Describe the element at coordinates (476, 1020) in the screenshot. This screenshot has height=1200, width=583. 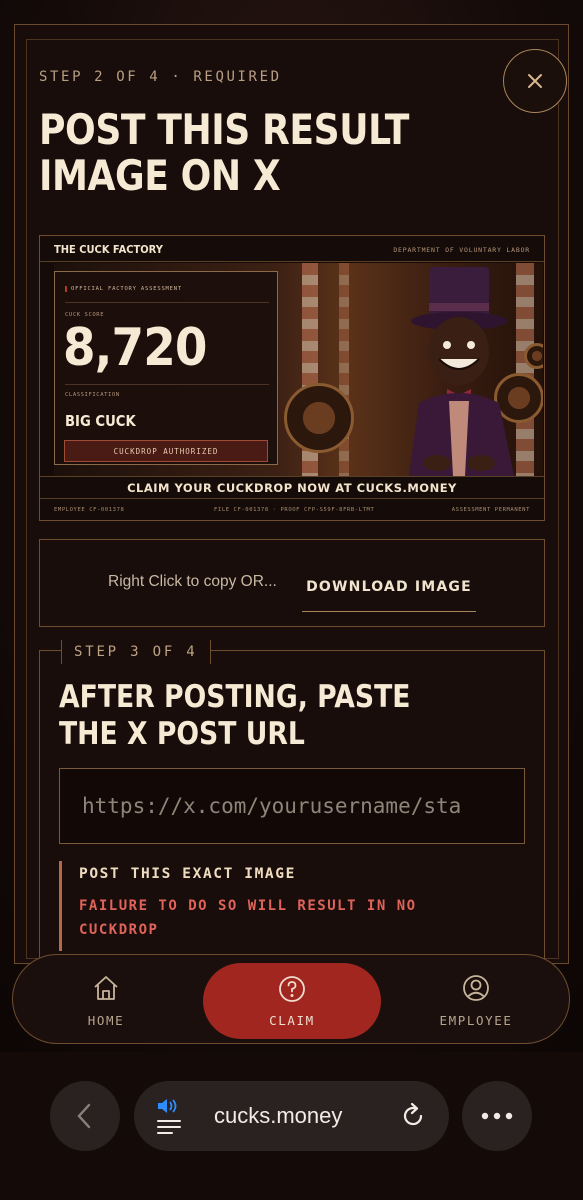
I see `nav-label: EMPLOYEE` at that location.